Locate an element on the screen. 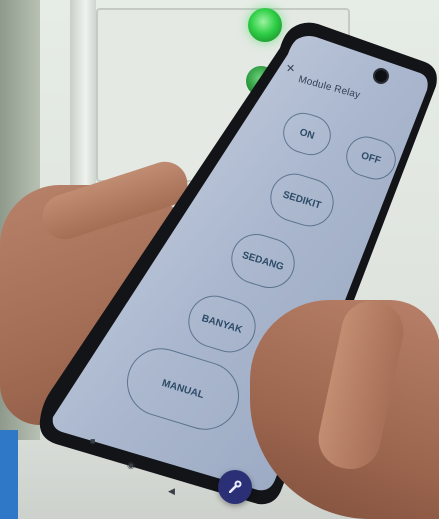 This screenshot has height=519, width=439. wrench-glyph is located at coordinates (235, 486).